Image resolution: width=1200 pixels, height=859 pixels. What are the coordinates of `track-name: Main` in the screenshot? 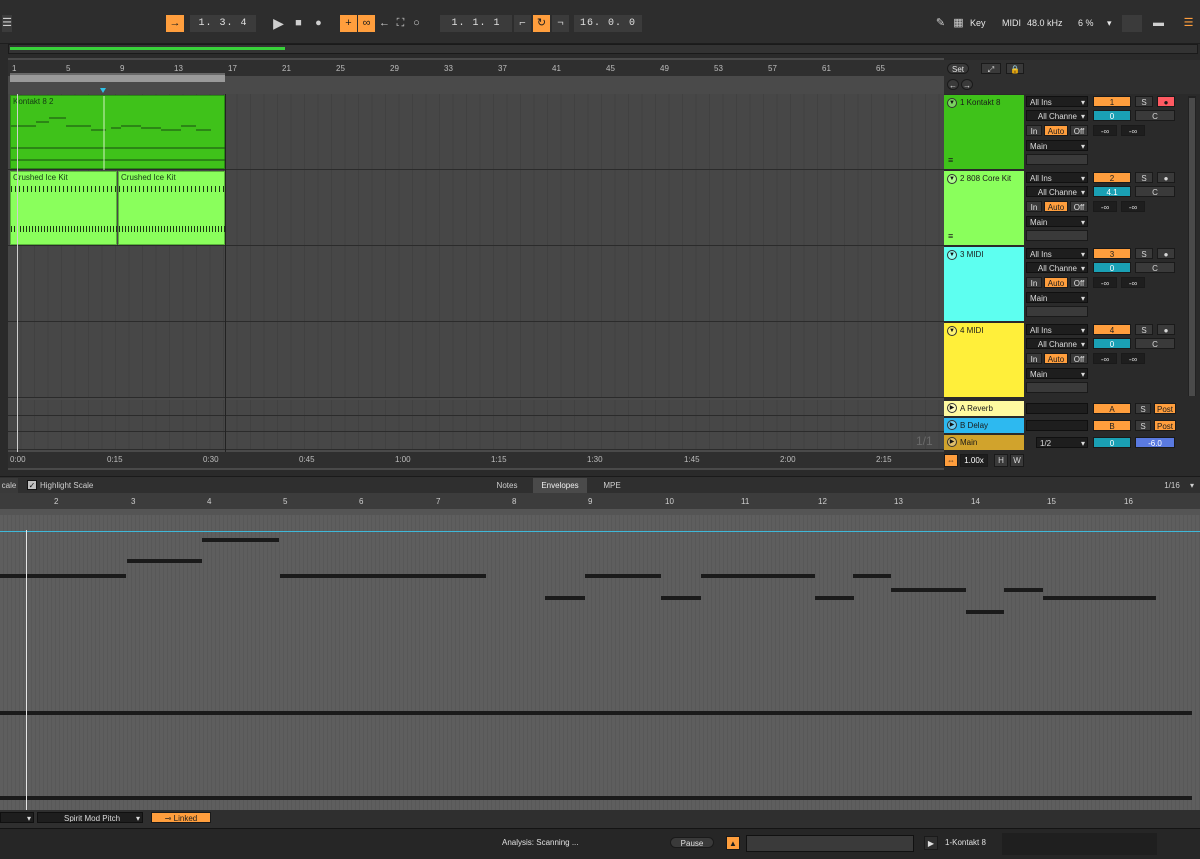 It's located at (968, 442).